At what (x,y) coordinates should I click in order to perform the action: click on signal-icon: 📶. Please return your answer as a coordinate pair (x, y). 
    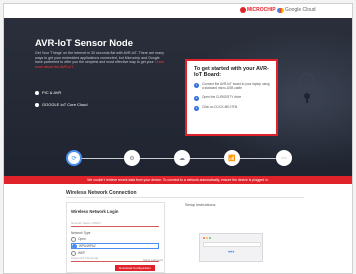
    Looking at the image, I should click on (232, 158).